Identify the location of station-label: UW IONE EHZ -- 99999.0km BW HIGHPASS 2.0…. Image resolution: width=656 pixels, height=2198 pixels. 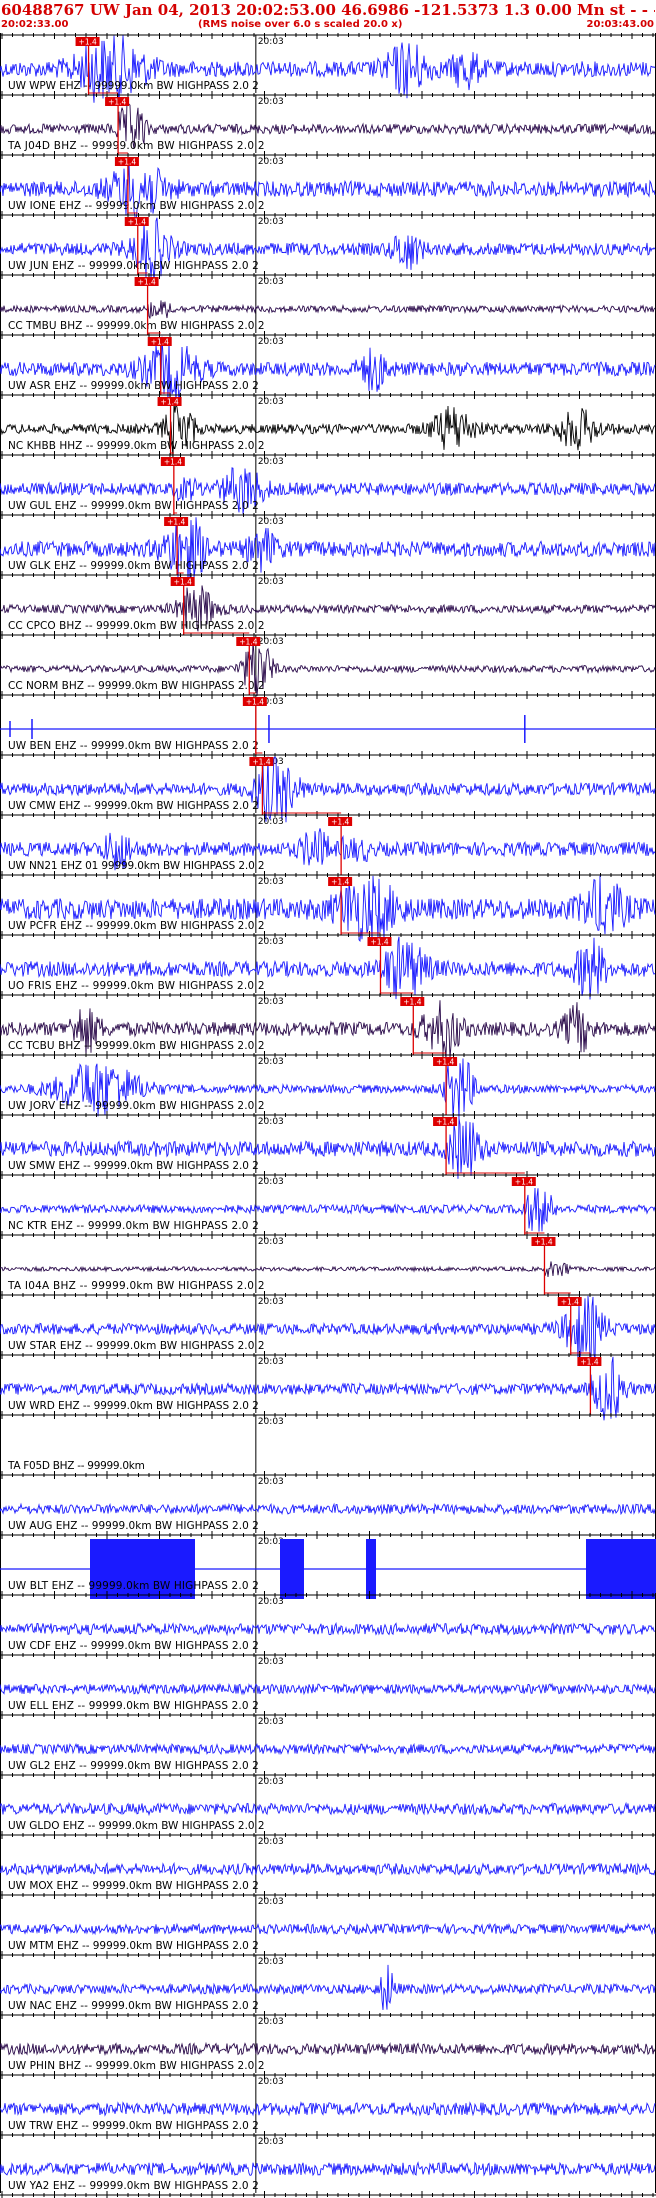
(136, 206).